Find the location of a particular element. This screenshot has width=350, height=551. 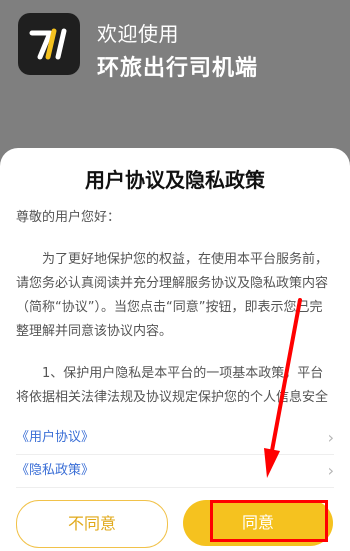

annotation-highlight-box is located at coordinates (269, 521).